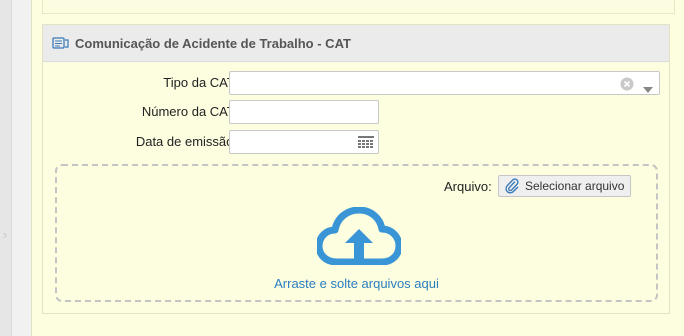  I want to click on select-file-button: Selecionar arquivo, so click(564, 186).